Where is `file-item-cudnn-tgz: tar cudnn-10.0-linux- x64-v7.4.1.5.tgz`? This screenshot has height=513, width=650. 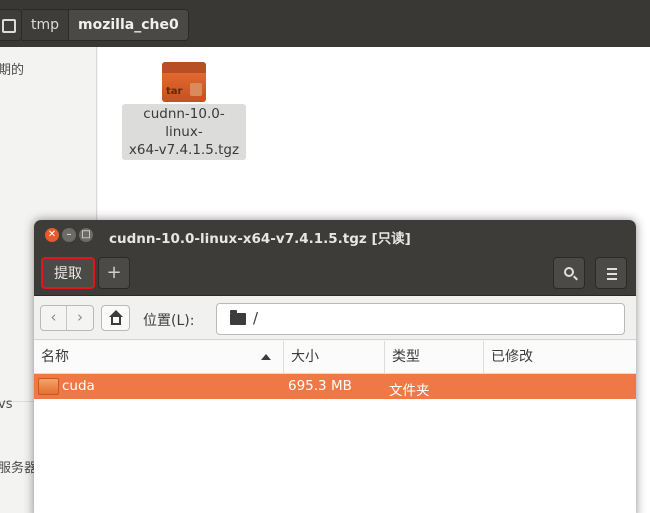
file-item-cudnn-tgz: tar cudnn-10.0-linux- x64-v7.4.1.5.tgz is located at coordinates (184, 111).